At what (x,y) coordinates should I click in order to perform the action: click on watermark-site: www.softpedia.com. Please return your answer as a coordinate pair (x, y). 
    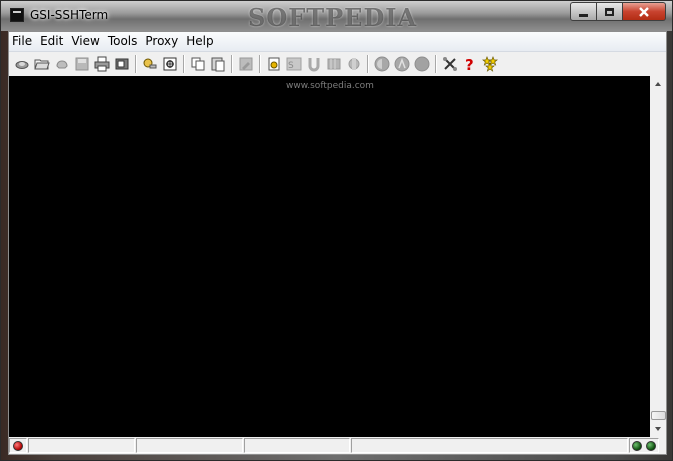
    Looking at the image, I should click on (330, 86).